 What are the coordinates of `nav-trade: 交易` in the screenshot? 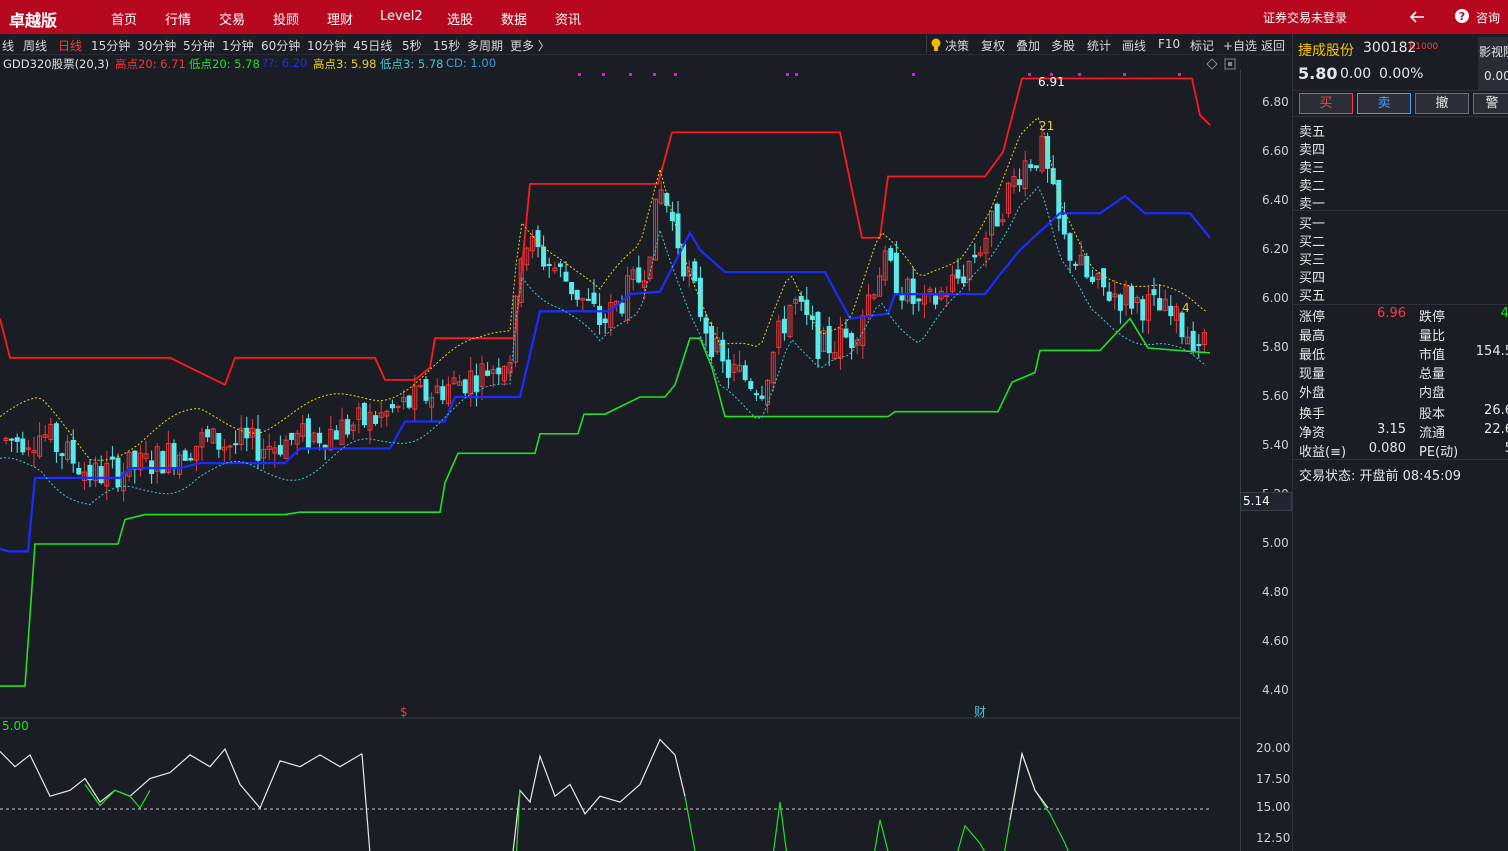 It's located at (232, 18).